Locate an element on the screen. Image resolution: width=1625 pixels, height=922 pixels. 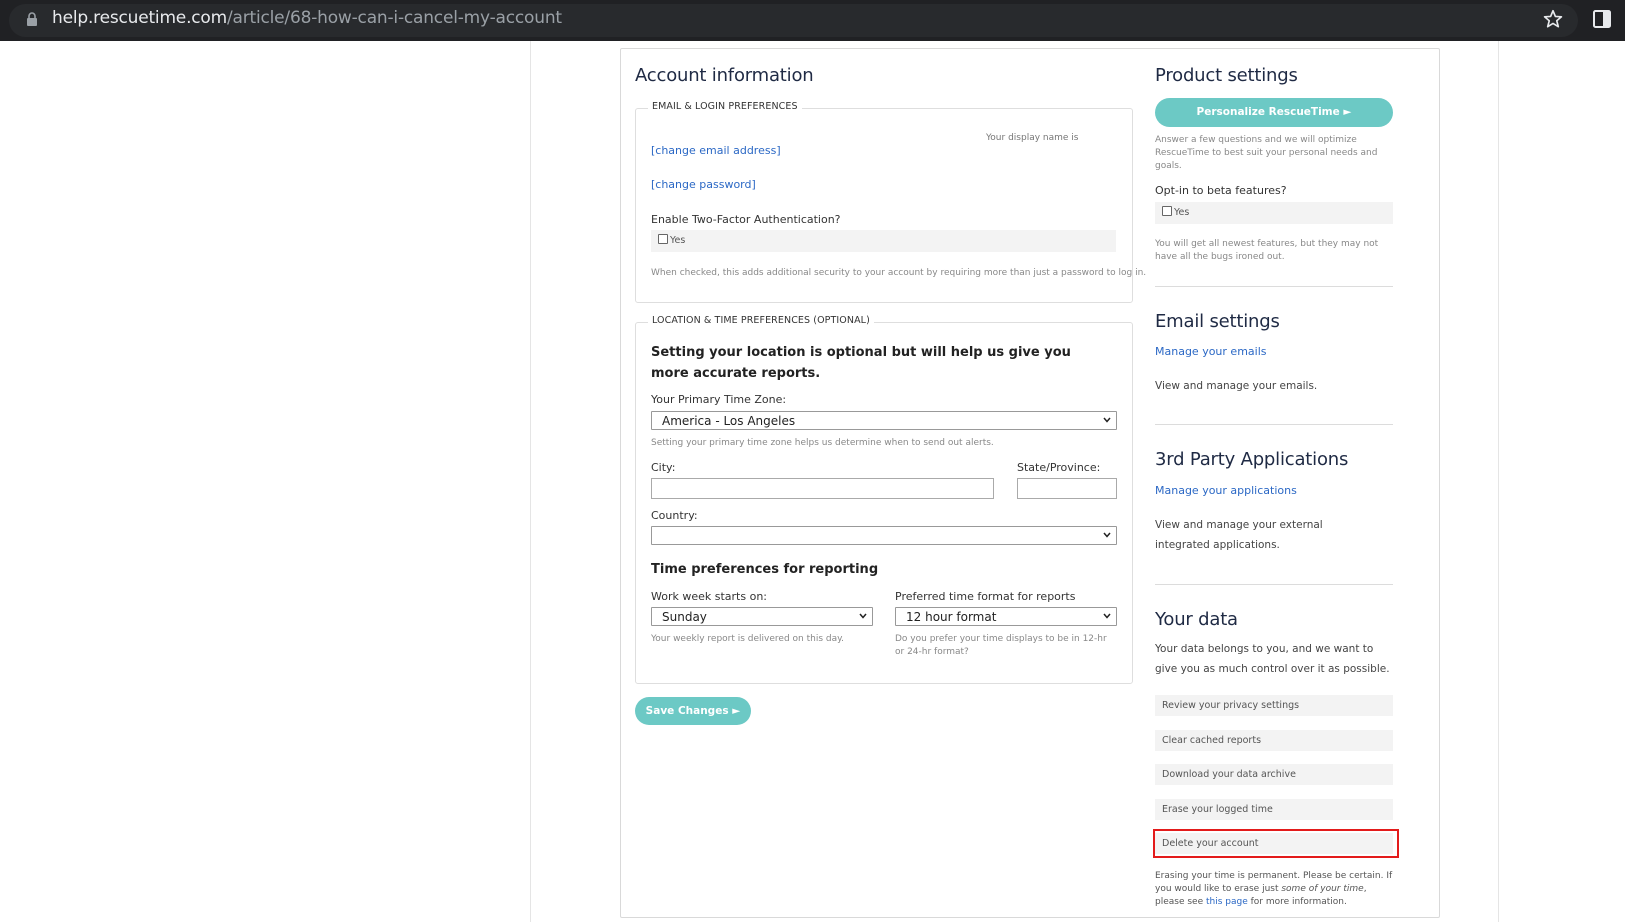
save-changes-button: Save Changes ► is located at coordinates (693, 711).